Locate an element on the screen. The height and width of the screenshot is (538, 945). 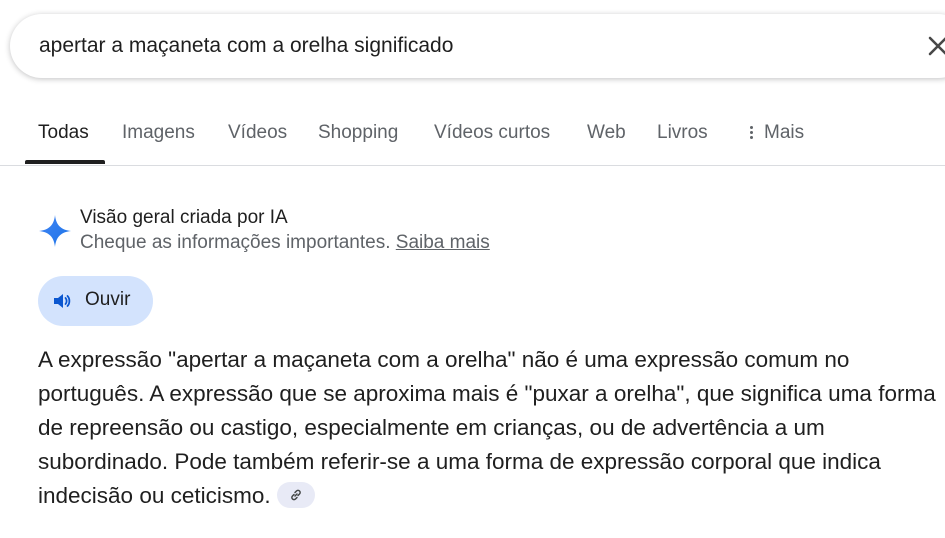
close-icon is located at coordinates (936, 46).